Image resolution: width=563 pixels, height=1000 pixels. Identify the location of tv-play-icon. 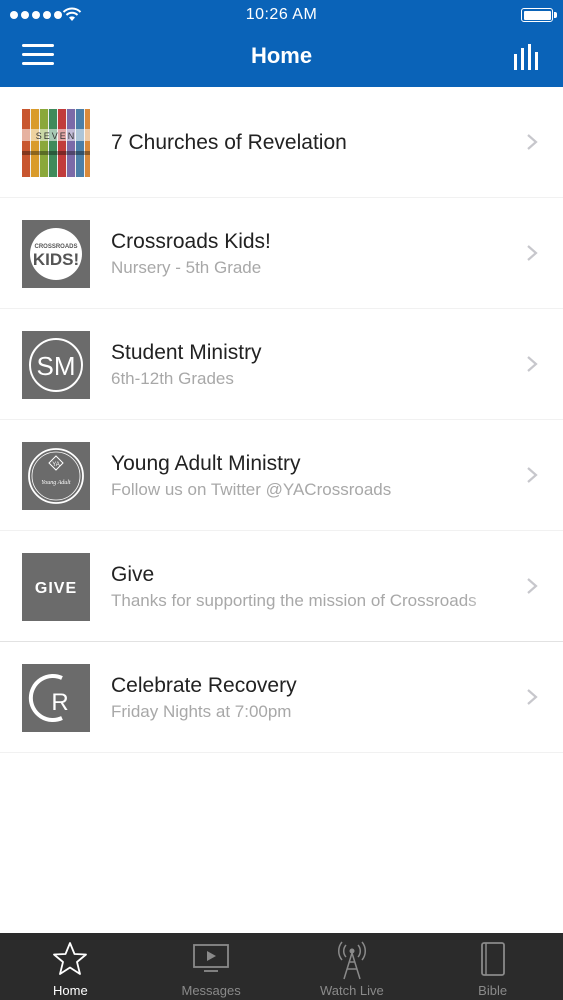
(211, 958).